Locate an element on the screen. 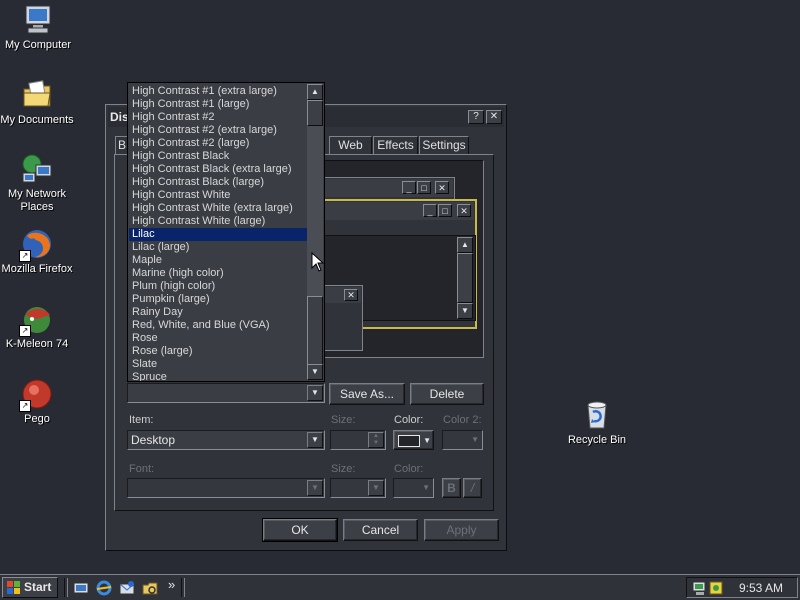  clock: 9:53 AM is located at coordinates (761, 588).